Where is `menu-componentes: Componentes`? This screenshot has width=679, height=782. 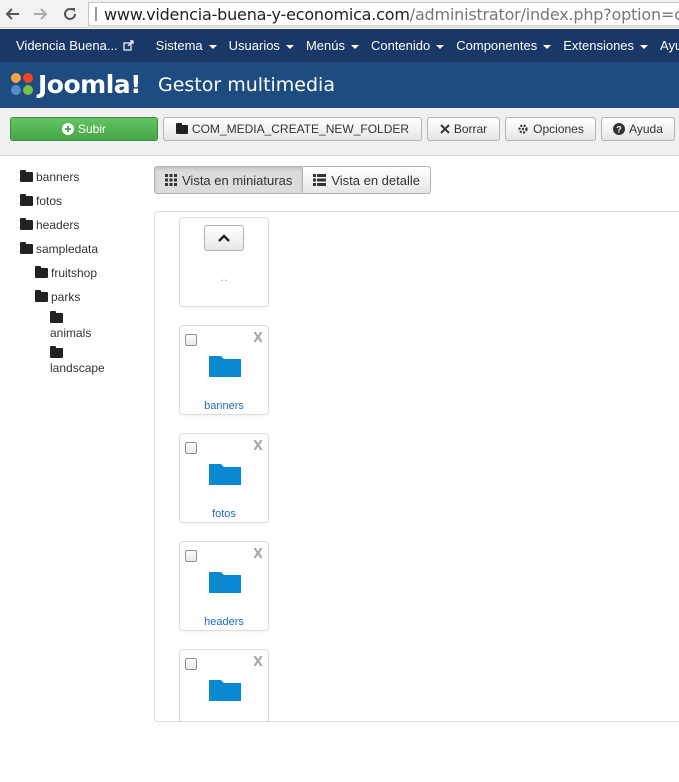 menu-componentes: Componentes is located at coordinates (504, 45).